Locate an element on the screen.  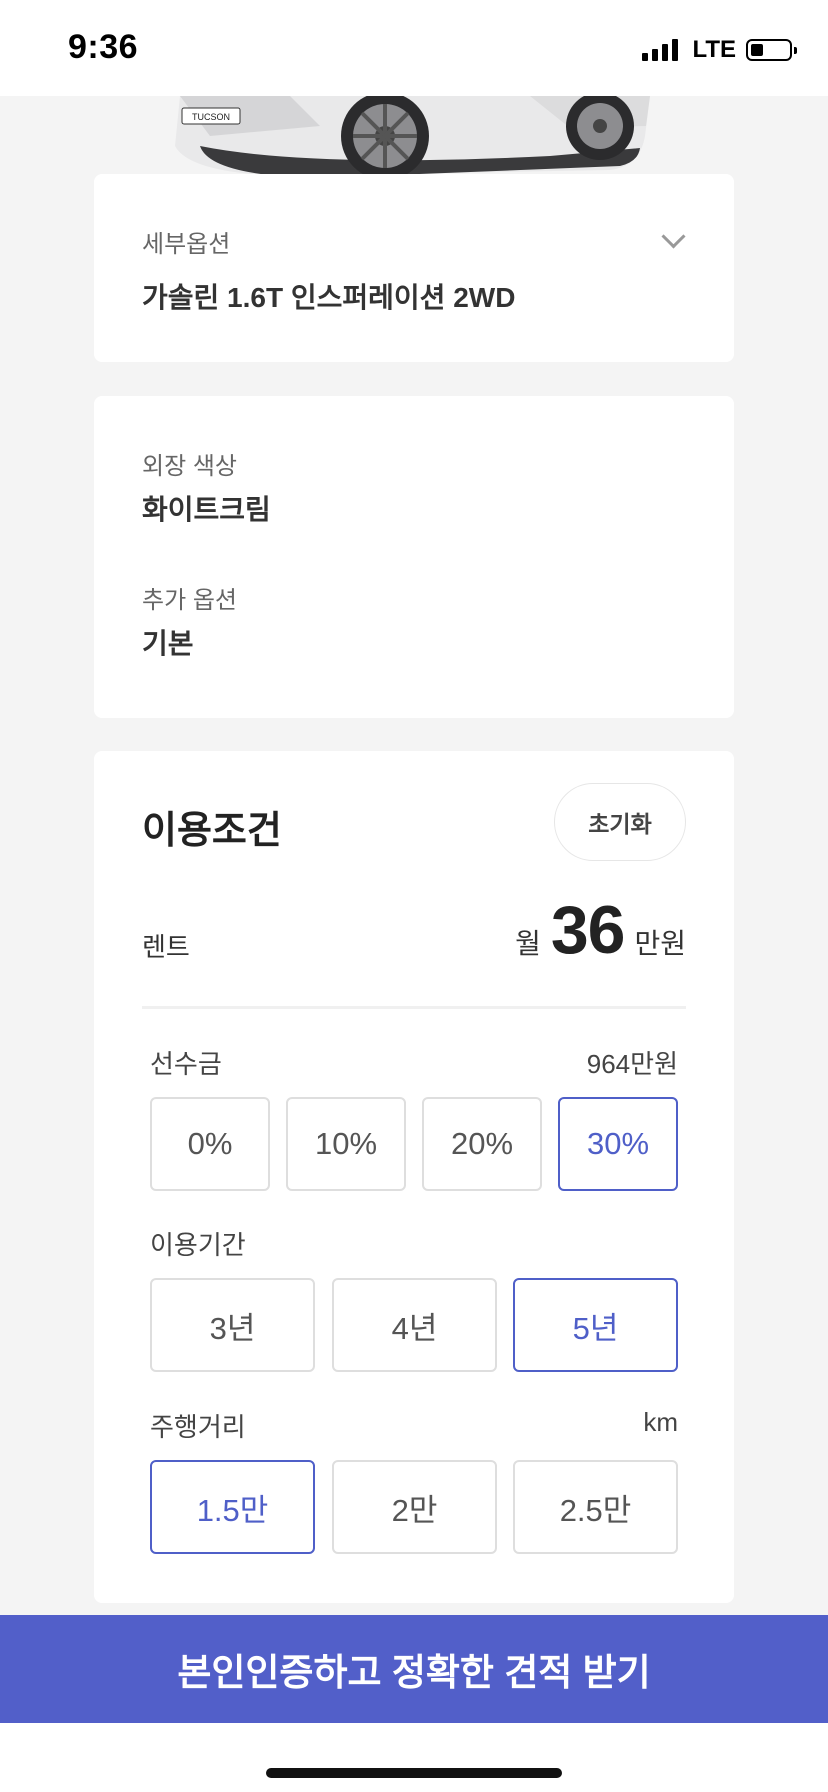
cellular-signal-icon is located at coordinates (660, 50).